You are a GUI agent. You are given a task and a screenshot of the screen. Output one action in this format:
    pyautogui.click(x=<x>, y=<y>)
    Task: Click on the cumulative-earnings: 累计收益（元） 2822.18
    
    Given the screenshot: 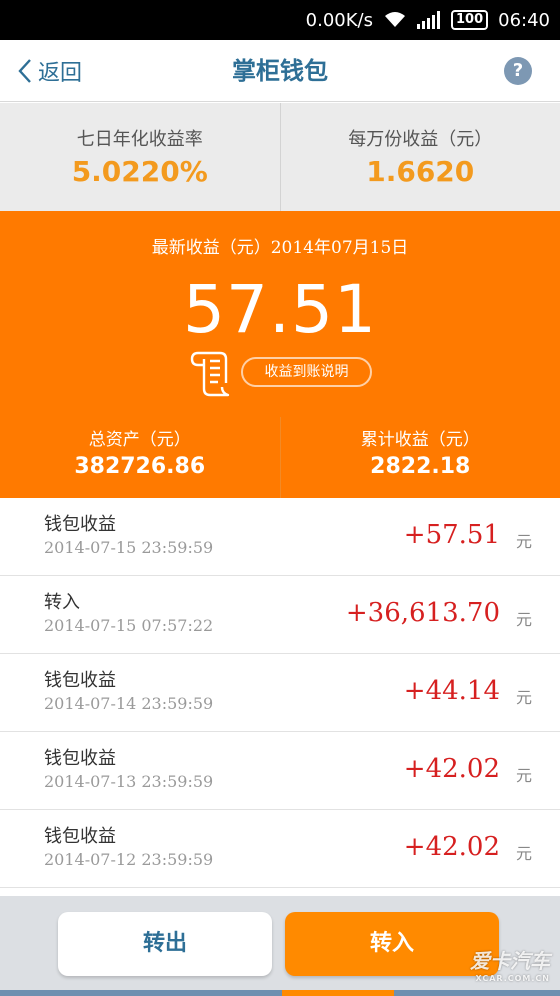 What is the action you would take?
    pyautogui.click(x=419, y=457)
    